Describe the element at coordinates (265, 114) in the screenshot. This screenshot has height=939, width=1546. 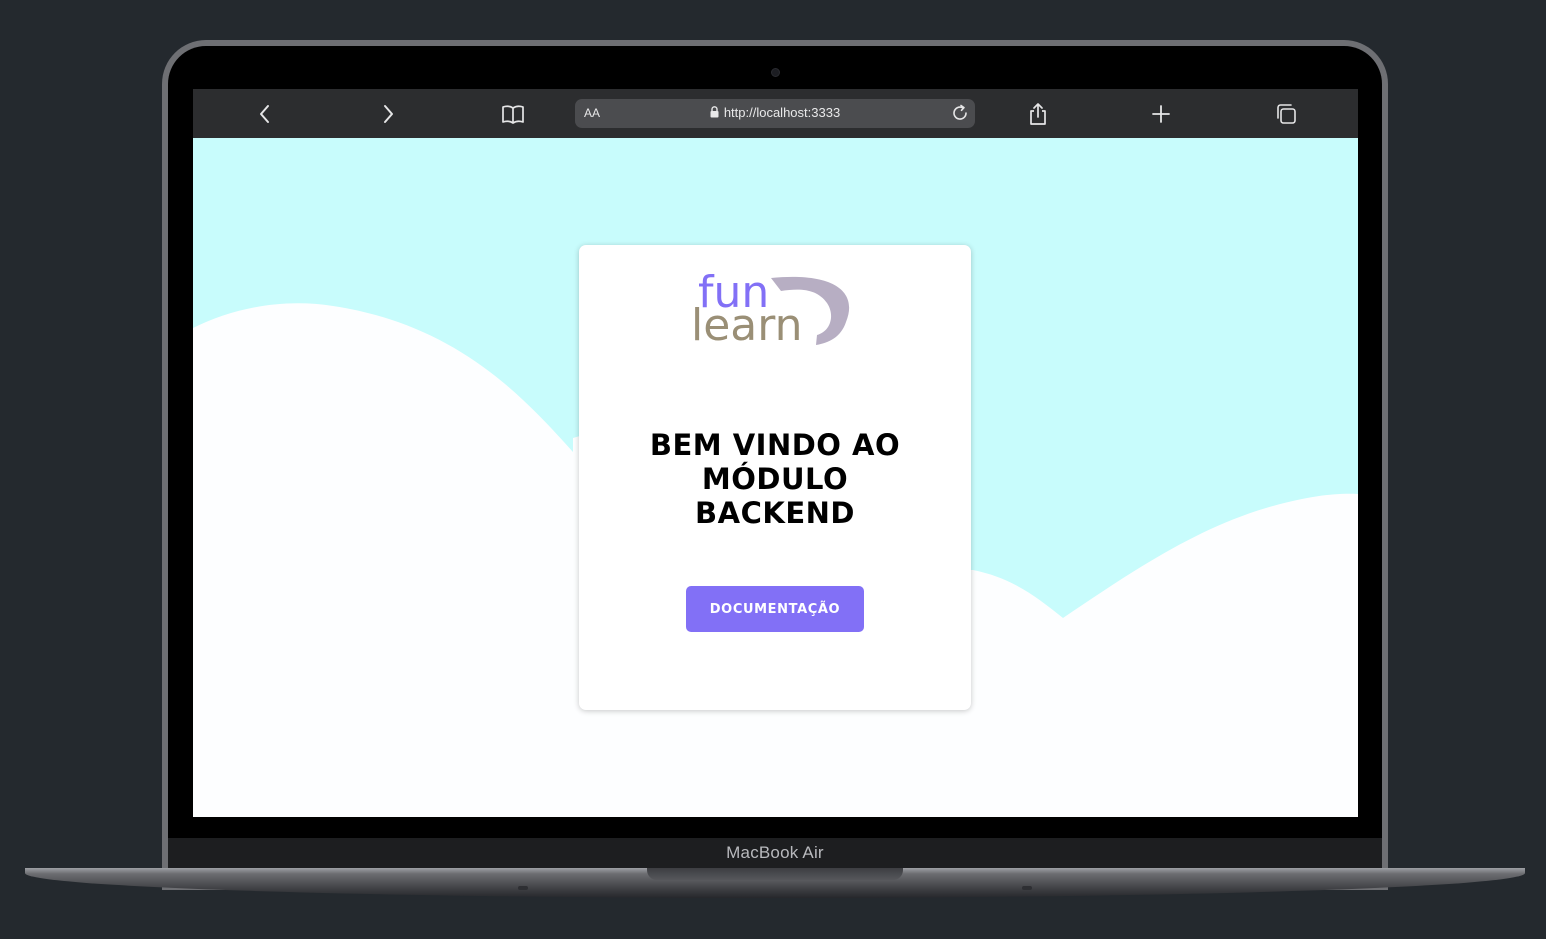
I see `back-icon` at that location.